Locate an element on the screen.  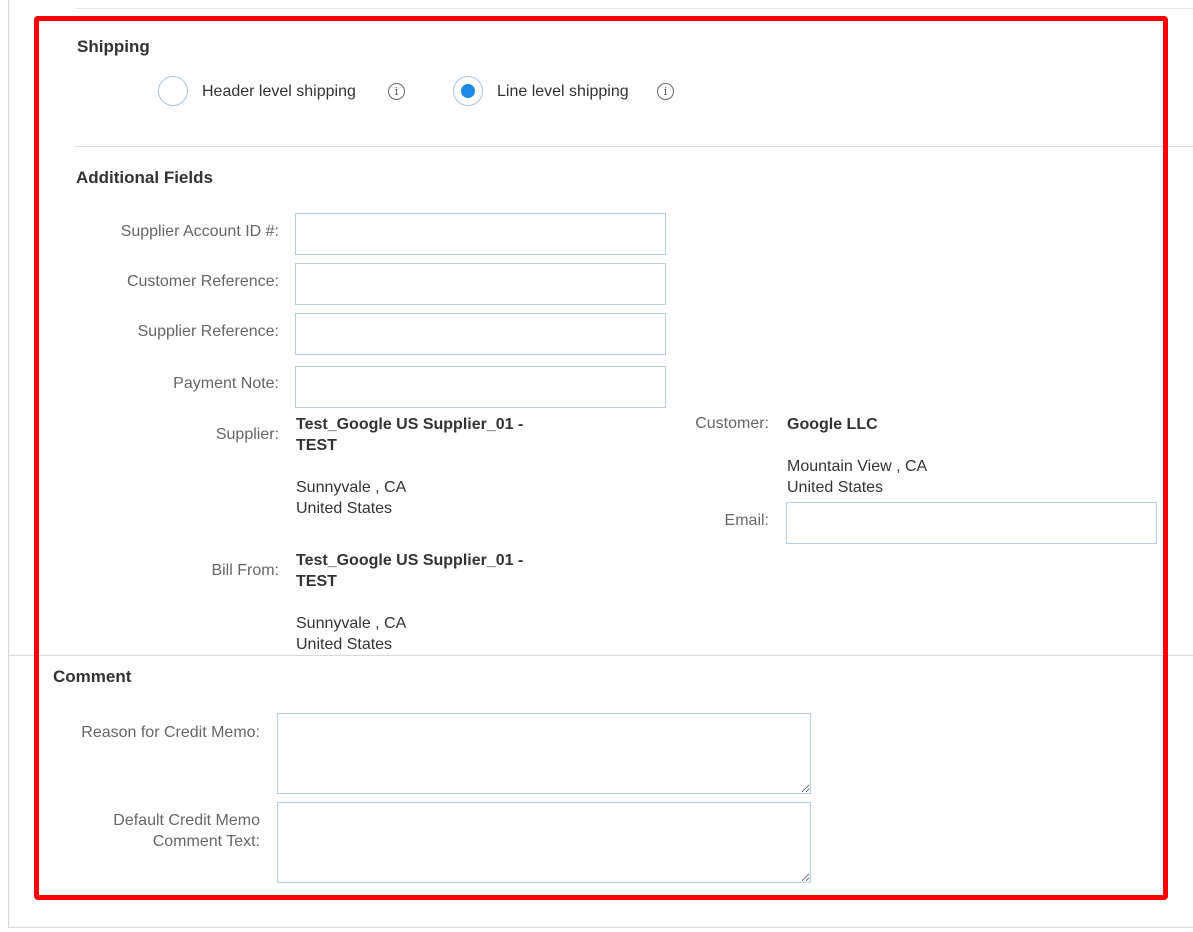
customer-city: Mountain View , CA is located at coordinates (857, 466).